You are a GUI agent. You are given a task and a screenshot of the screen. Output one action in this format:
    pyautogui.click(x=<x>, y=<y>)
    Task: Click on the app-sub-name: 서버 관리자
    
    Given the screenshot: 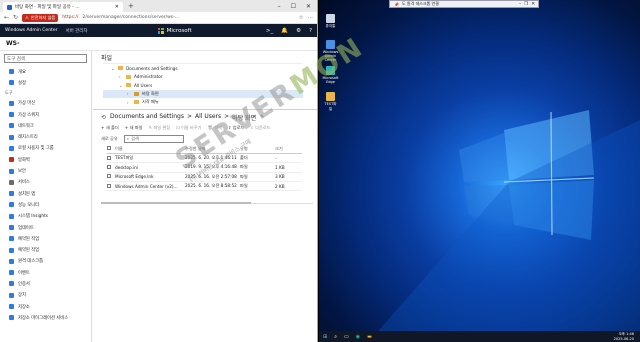 What is the action you would take?
    pyautogui.click(x=76, y=31)
    